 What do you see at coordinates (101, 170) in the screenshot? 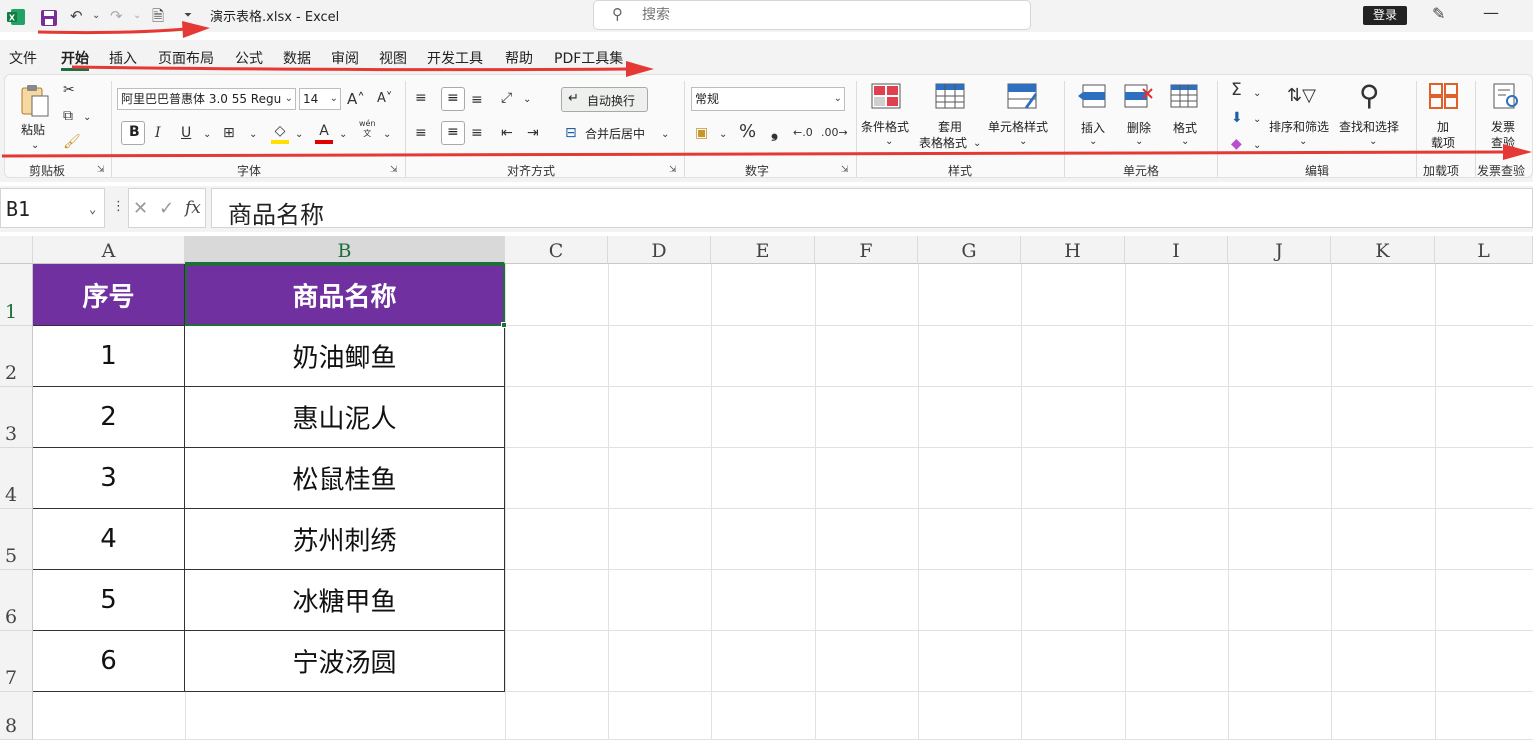
I see `clipboard-launcher-icon: ⇲` at bounding box center [101, 170].